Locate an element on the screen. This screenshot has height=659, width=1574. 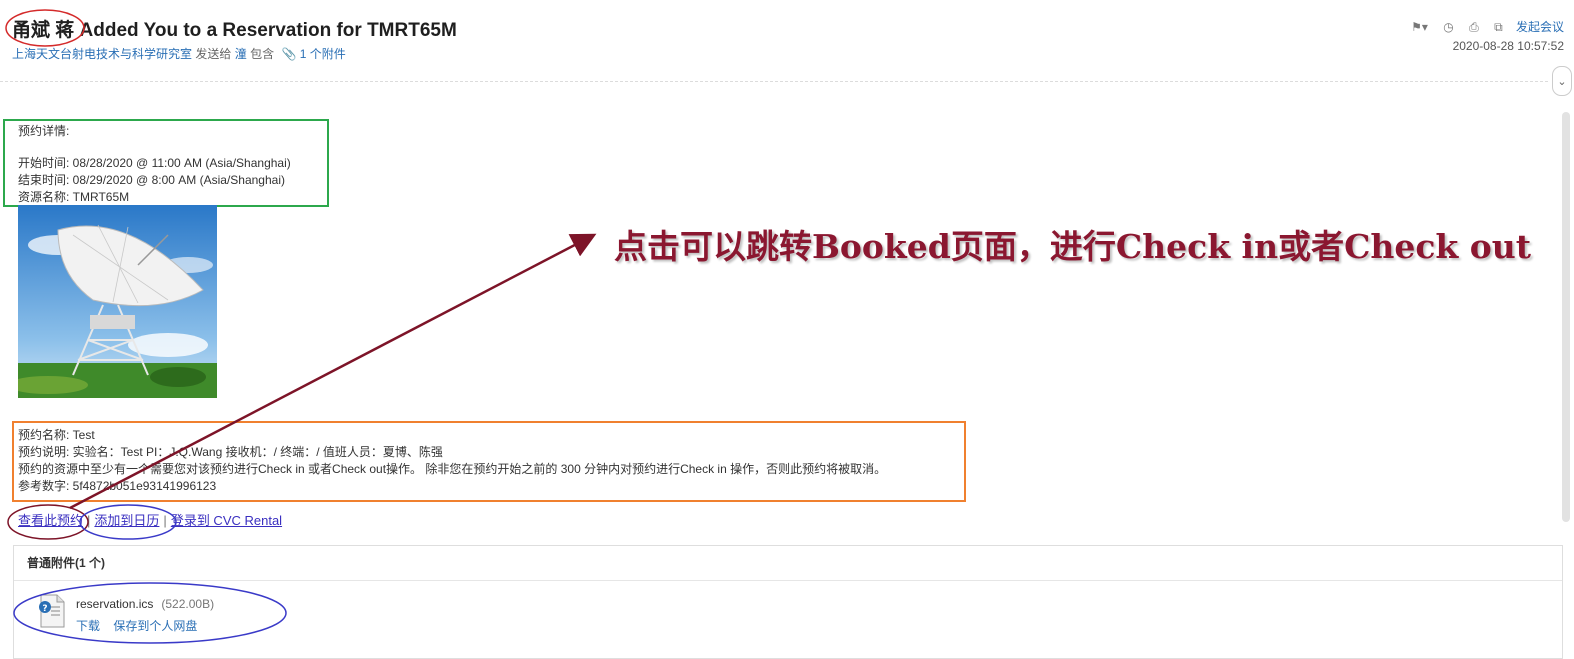
header-divider is located at coordinates (774, 81).